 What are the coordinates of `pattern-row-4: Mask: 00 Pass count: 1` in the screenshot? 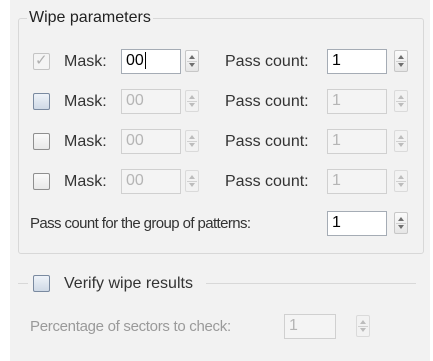 It's located at (228, 182).